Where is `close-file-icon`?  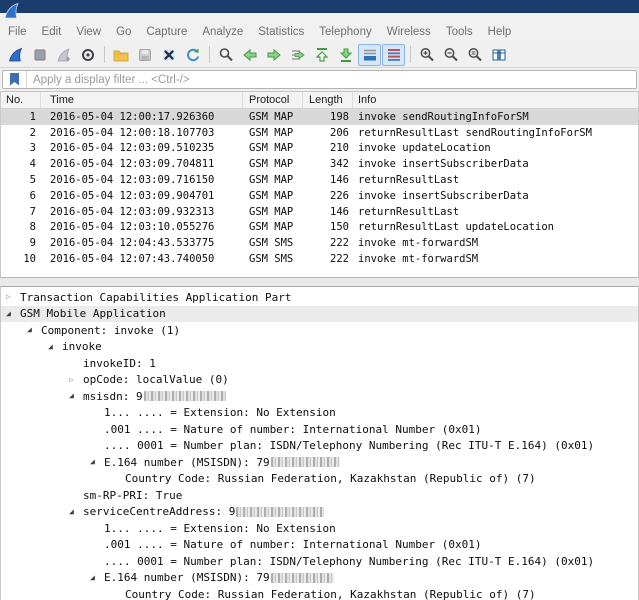 close-file-icon is located at coordinates (168, 55).